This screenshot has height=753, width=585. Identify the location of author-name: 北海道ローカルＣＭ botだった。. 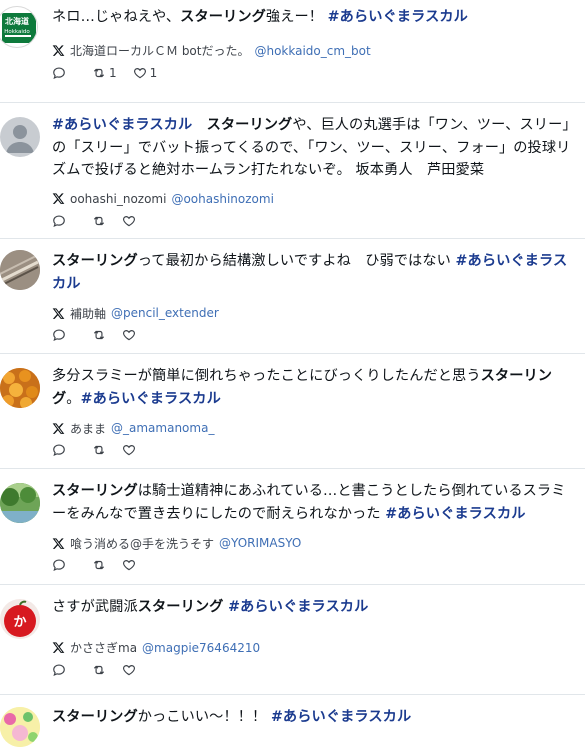
(160, 51).